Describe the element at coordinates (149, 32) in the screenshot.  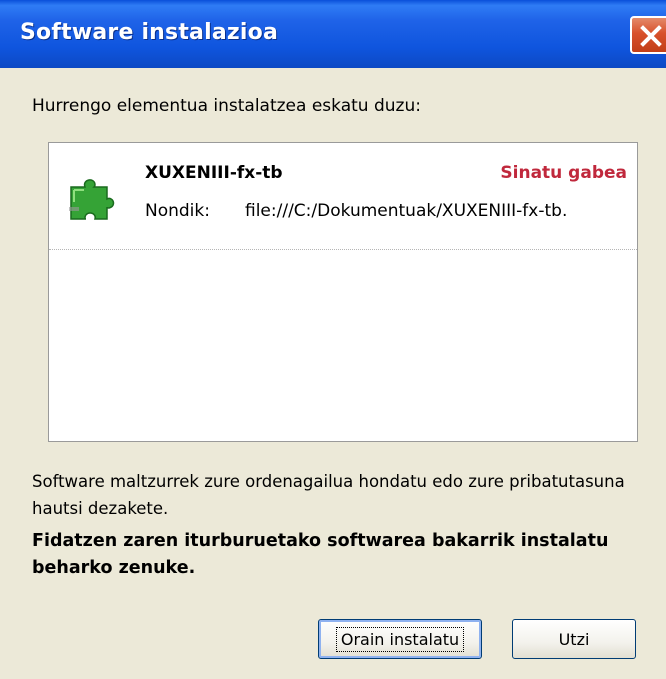
I see `window-title: Software instalazioa` at that location.